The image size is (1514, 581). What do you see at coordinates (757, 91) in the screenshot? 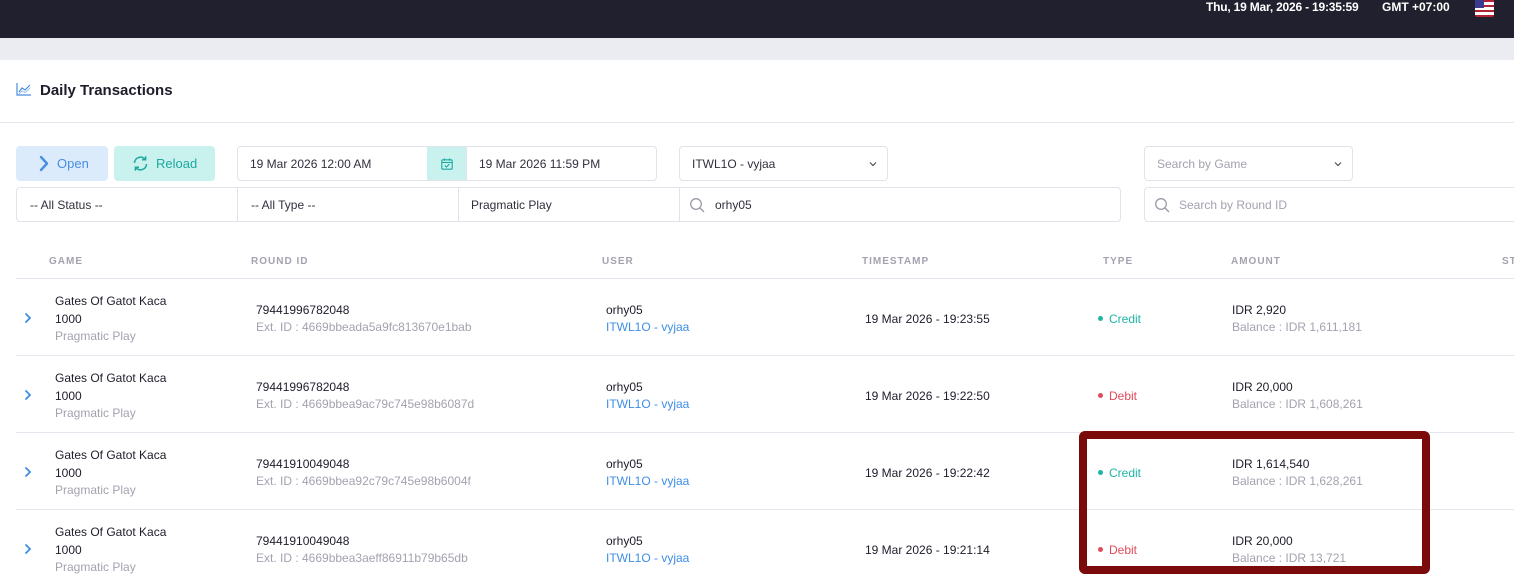
I see `page-header: Daily Transactions` at bounding box center [757, 91].